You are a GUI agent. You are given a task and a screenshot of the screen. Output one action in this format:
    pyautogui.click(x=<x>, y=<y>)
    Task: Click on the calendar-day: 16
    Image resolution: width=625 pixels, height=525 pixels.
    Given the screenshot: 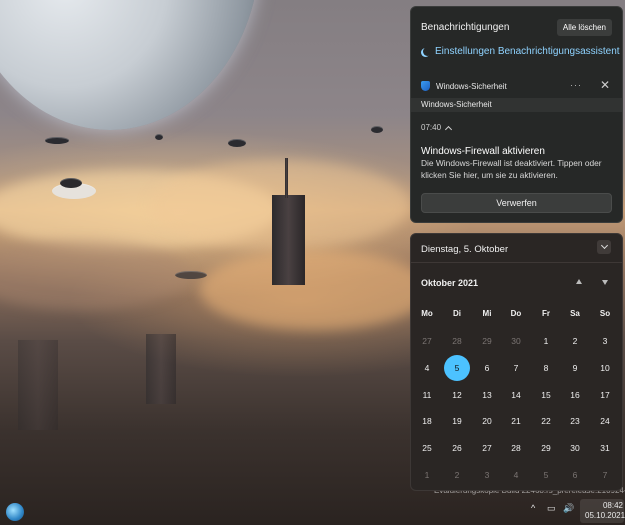 What is the action you would take?
    pyautogui.click(x=575, y=395)
    